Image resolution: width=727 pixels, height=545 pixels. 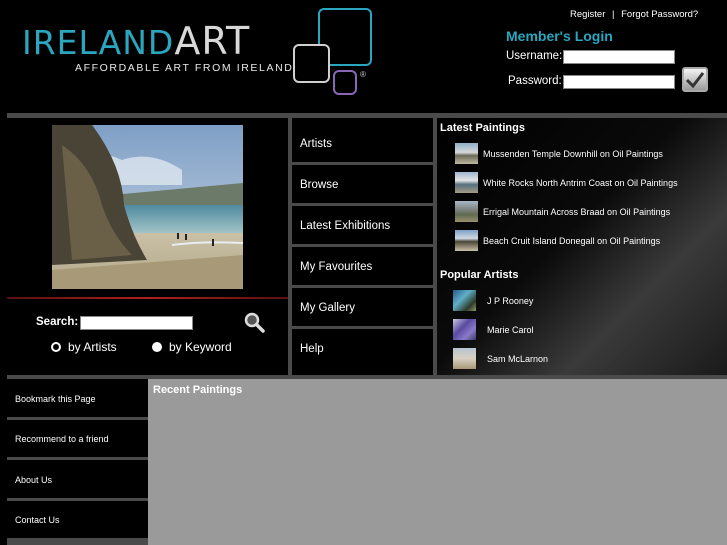 What do you see at coordinates (363, 74) in the screenshot?
I see `registered-mark: ®` at bounding box center [363, 74].